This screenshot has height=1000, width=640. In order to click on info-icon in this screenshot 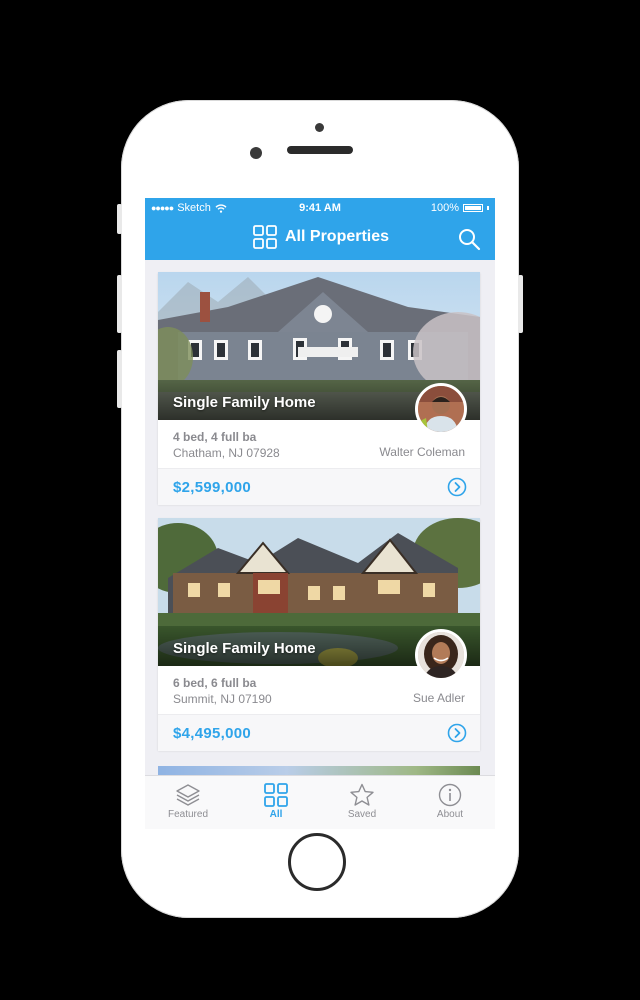, I will do `click(450, 795)`.